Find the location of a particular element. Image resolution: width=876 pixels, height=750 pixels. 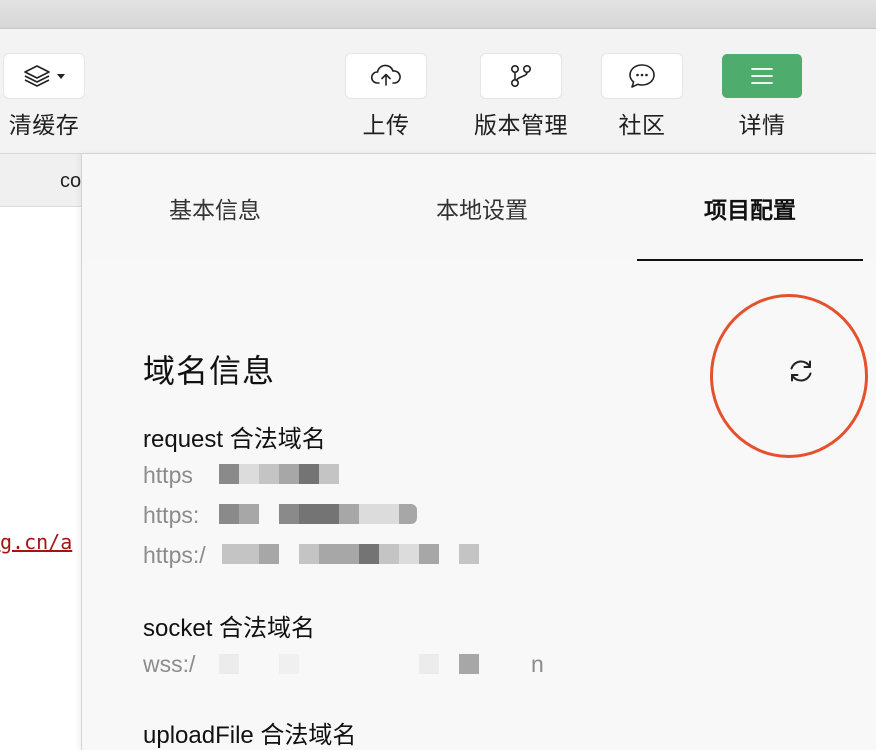

socket-domain-1: wss:/ is located at coordinates (169, 664).